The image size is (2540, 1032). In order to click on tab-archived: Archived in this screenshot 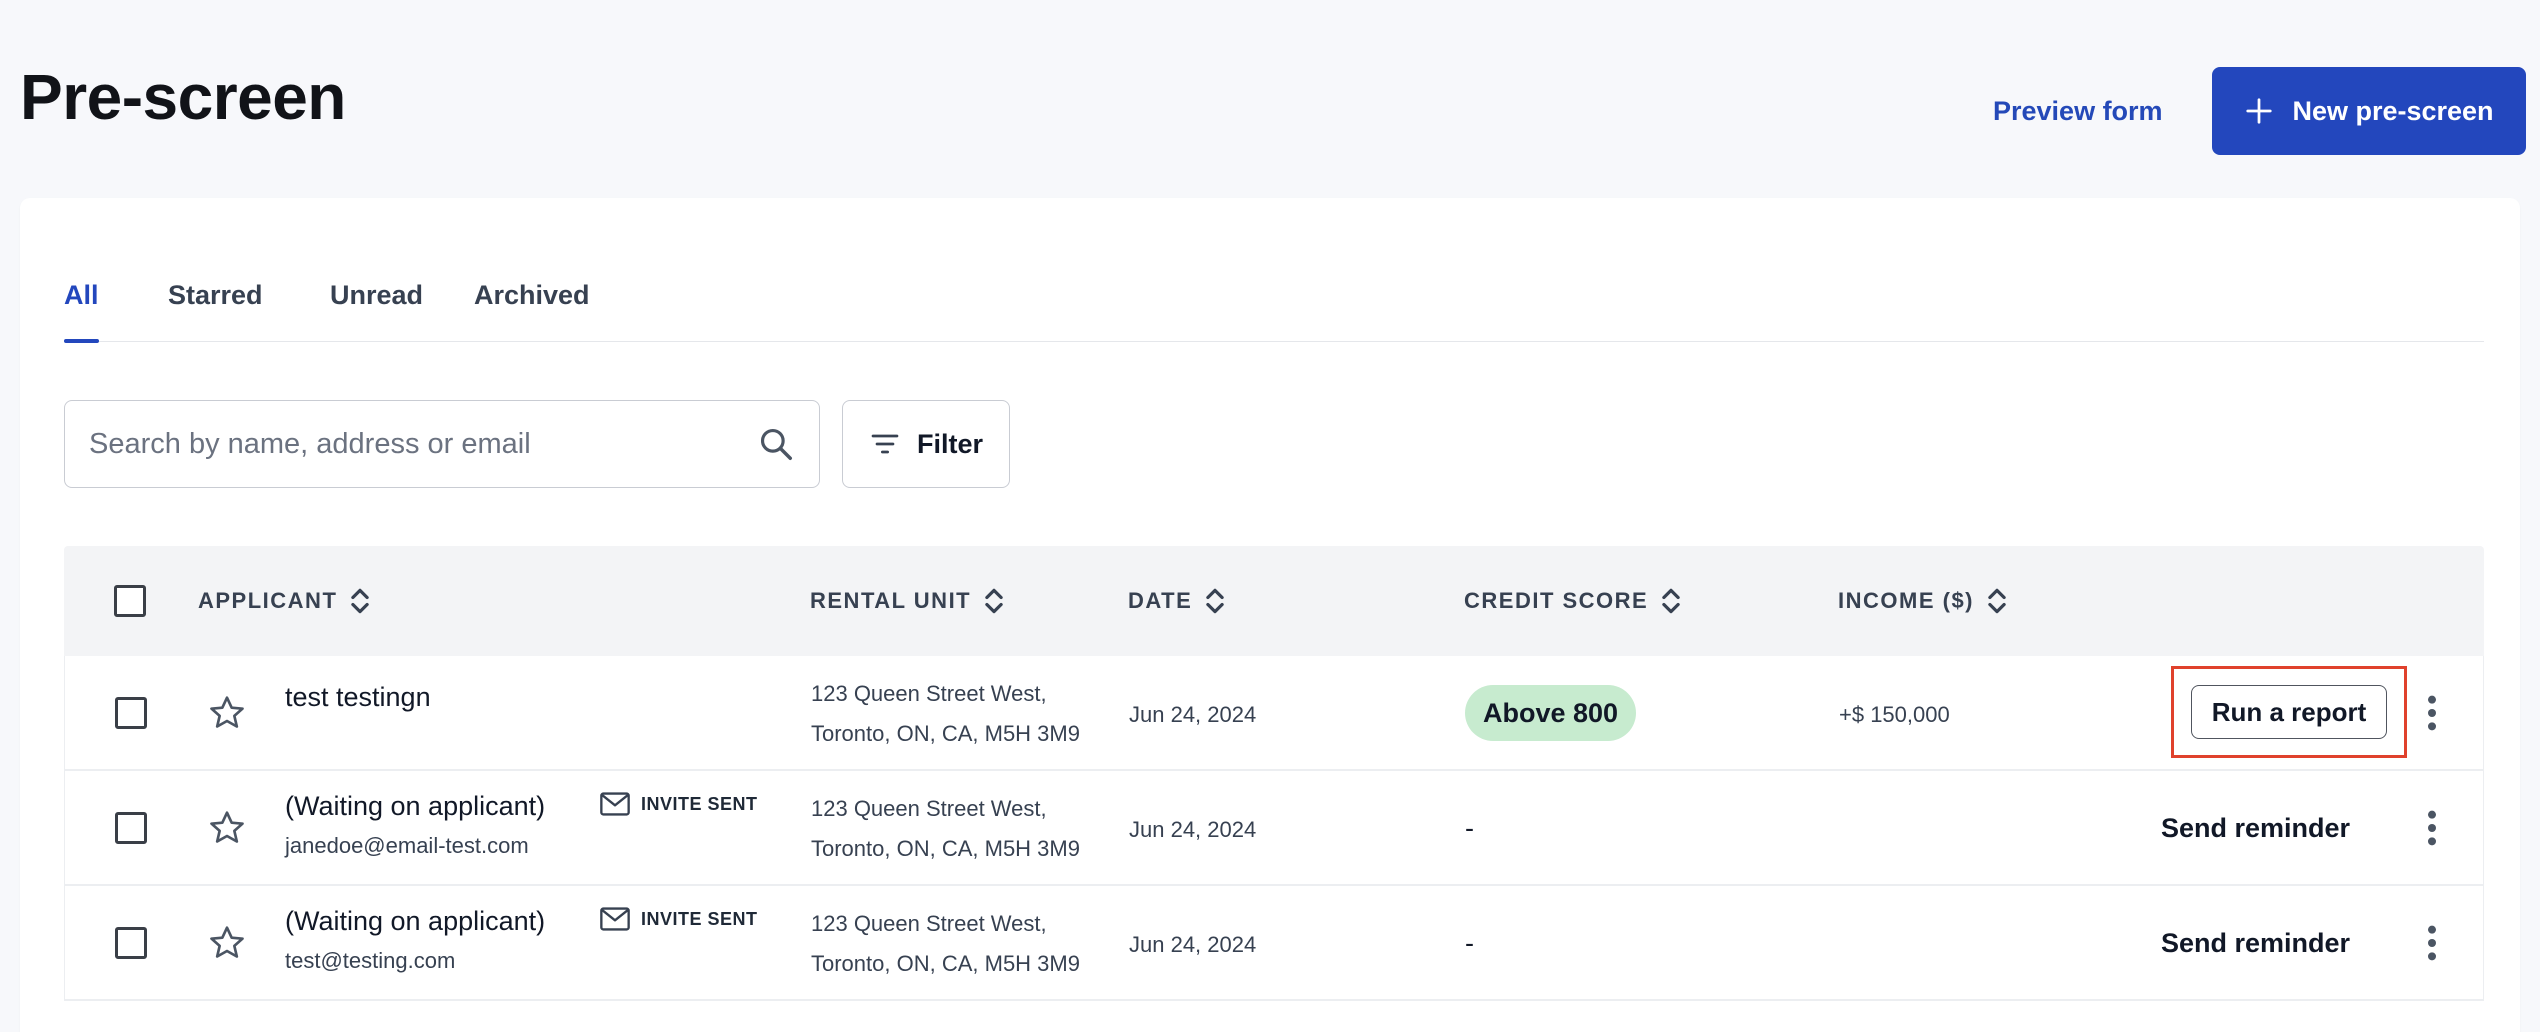, I will do `click(532, 311)`.